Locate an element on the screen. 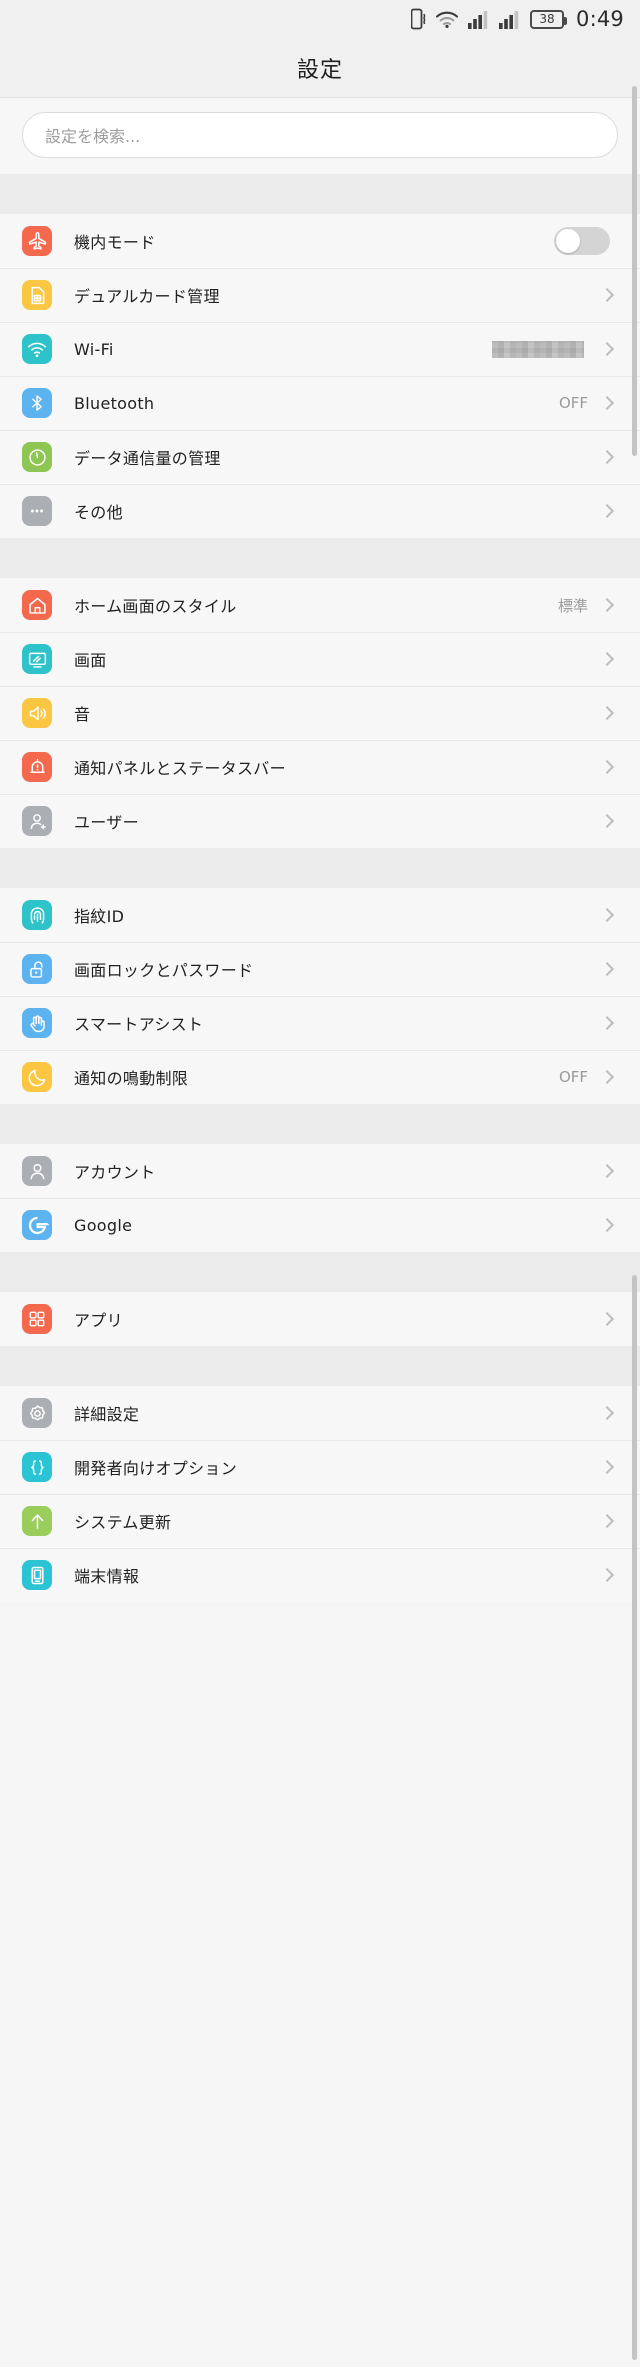  title-bar: 設定 is located at coordinates (320, 68).